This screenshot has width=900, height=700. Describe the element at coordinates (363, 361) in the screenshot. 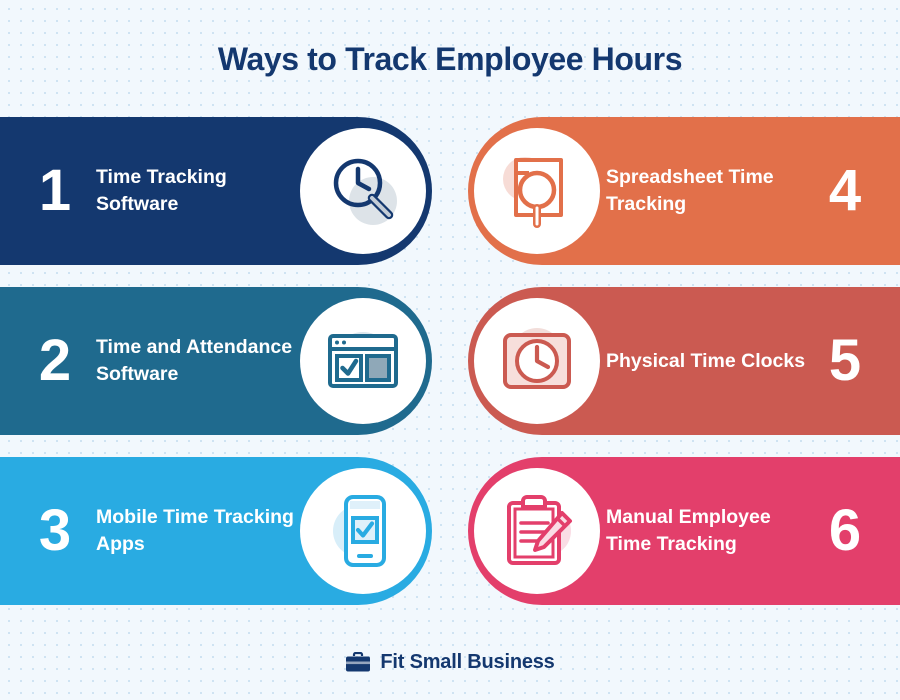

I see `browser-checkbox-icon` at that location.